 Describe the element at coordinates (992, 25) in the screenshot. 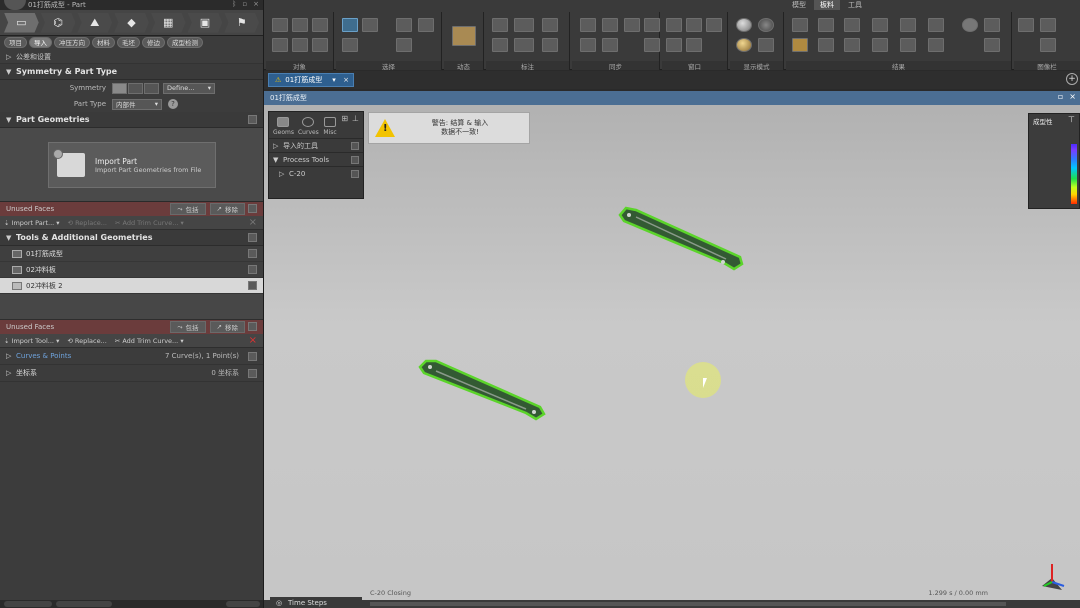

I see `view-icon` at that location.